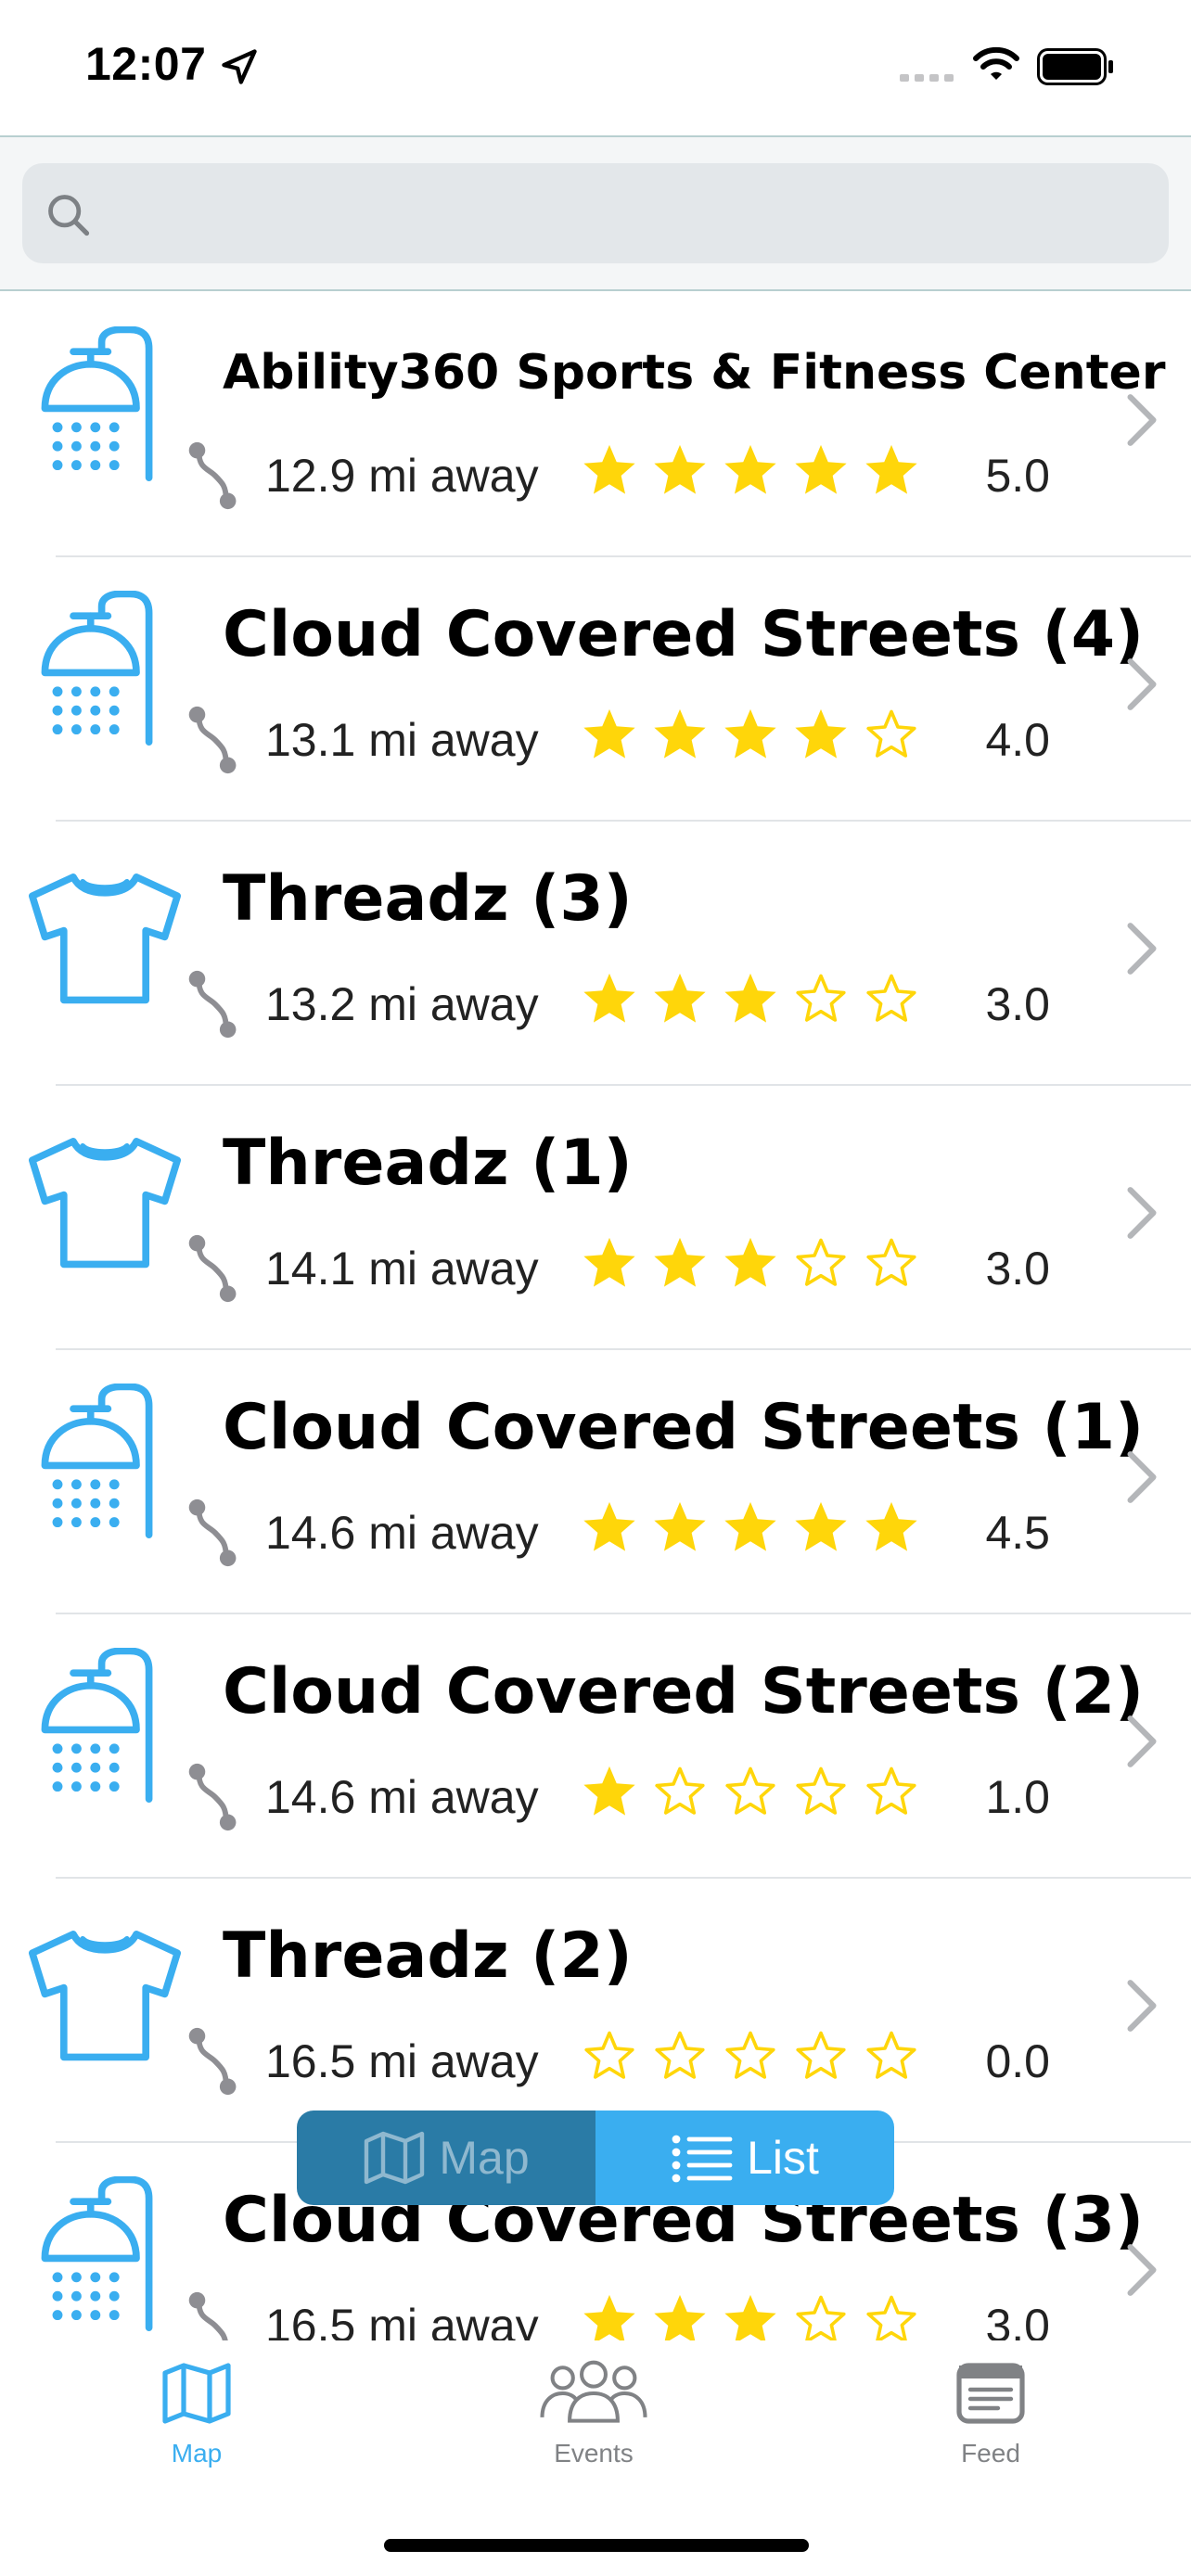 Image resolution: width=1191 pixels, height=2576 pixels. What do you see at coordinates (1018, 2061) in the screenshot?
I see `rating-value: 0.0` at bounding box center [1018, 2061].